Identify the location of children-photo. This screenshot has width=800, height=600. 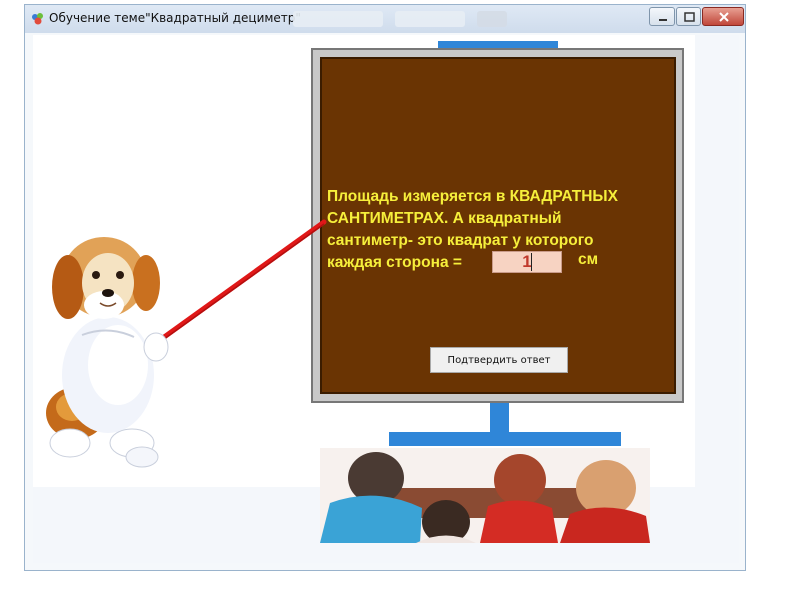
(485, 495).